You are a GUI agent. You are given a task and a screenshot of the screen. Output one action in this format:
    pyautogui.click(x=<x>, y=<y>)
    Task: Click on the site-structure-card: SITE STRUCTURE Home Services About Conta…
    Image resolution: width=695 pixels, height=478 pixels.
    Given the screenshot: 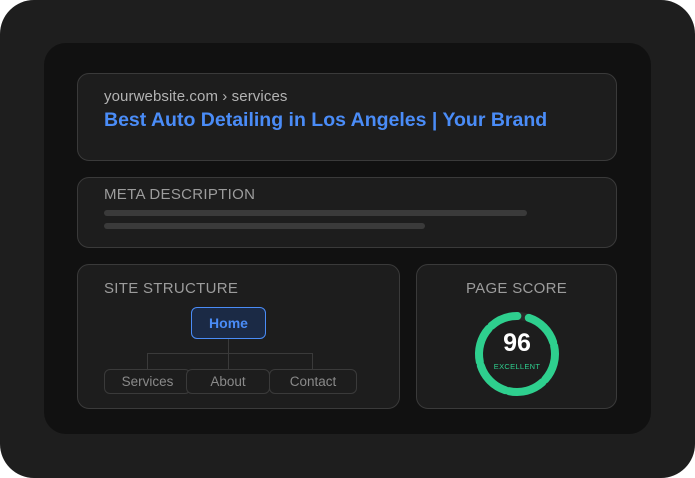 What is the action you would take?
    pyautogui.click(x=238, y=336)
    